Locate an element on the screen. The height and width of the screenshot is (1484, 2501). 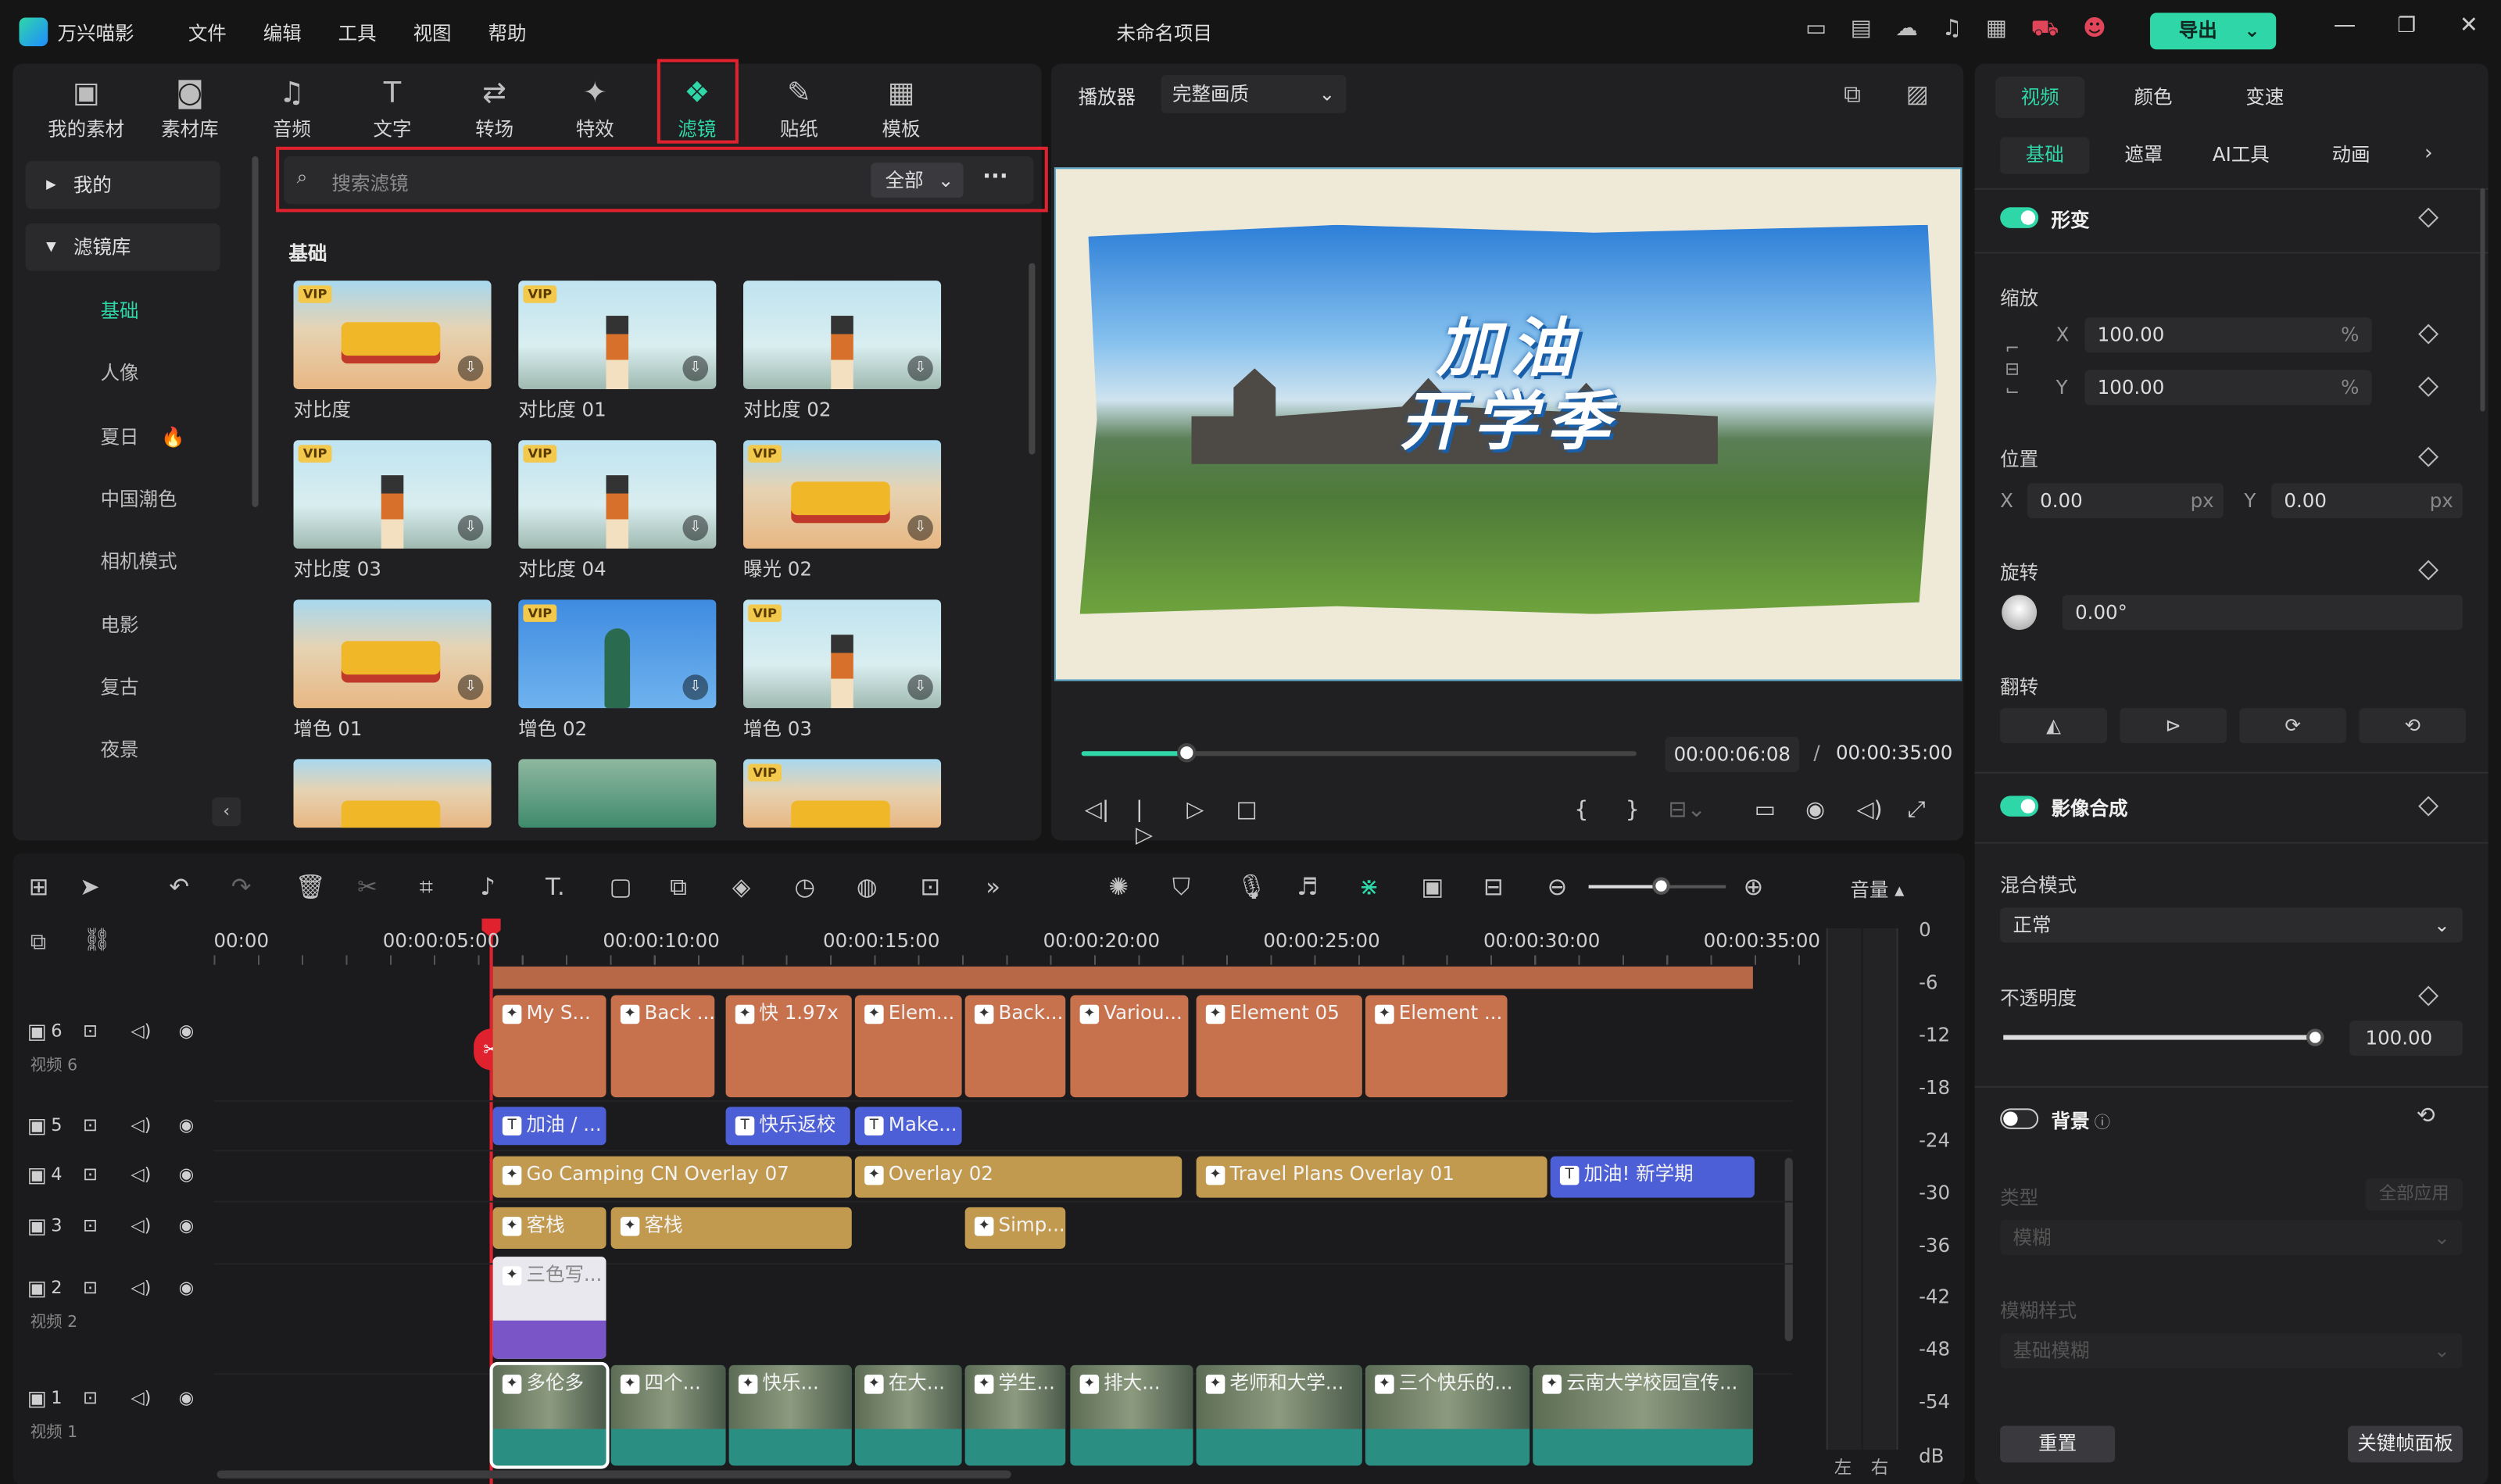
sidebar-item: 中国潮色 is located at coordinates (123, 499).